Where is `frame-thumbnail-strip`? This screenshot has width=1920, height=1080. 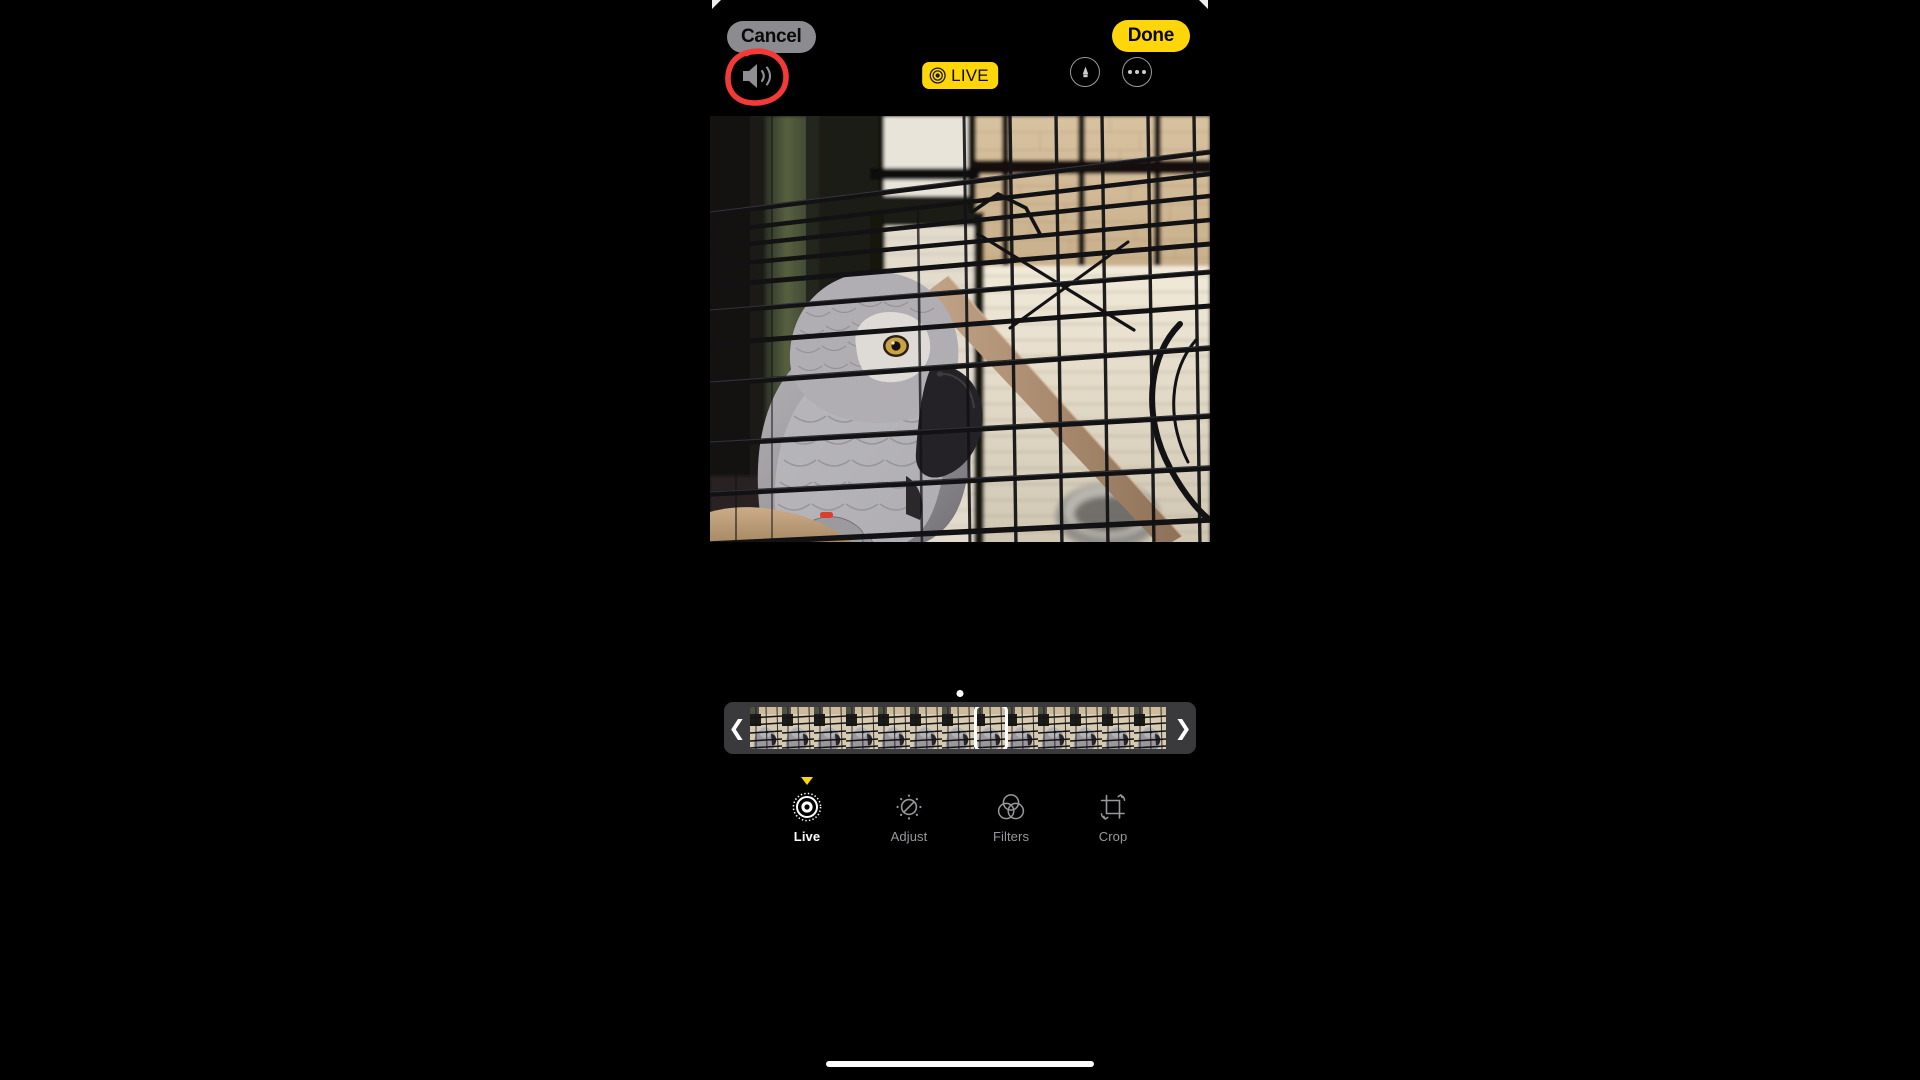
frame-thumbnail-strip is located at coordinates (958, 728).